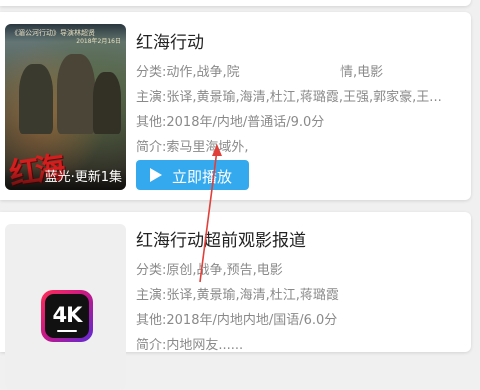  I want to click on movie-category-tail: 情,电影, so click(362, 72).